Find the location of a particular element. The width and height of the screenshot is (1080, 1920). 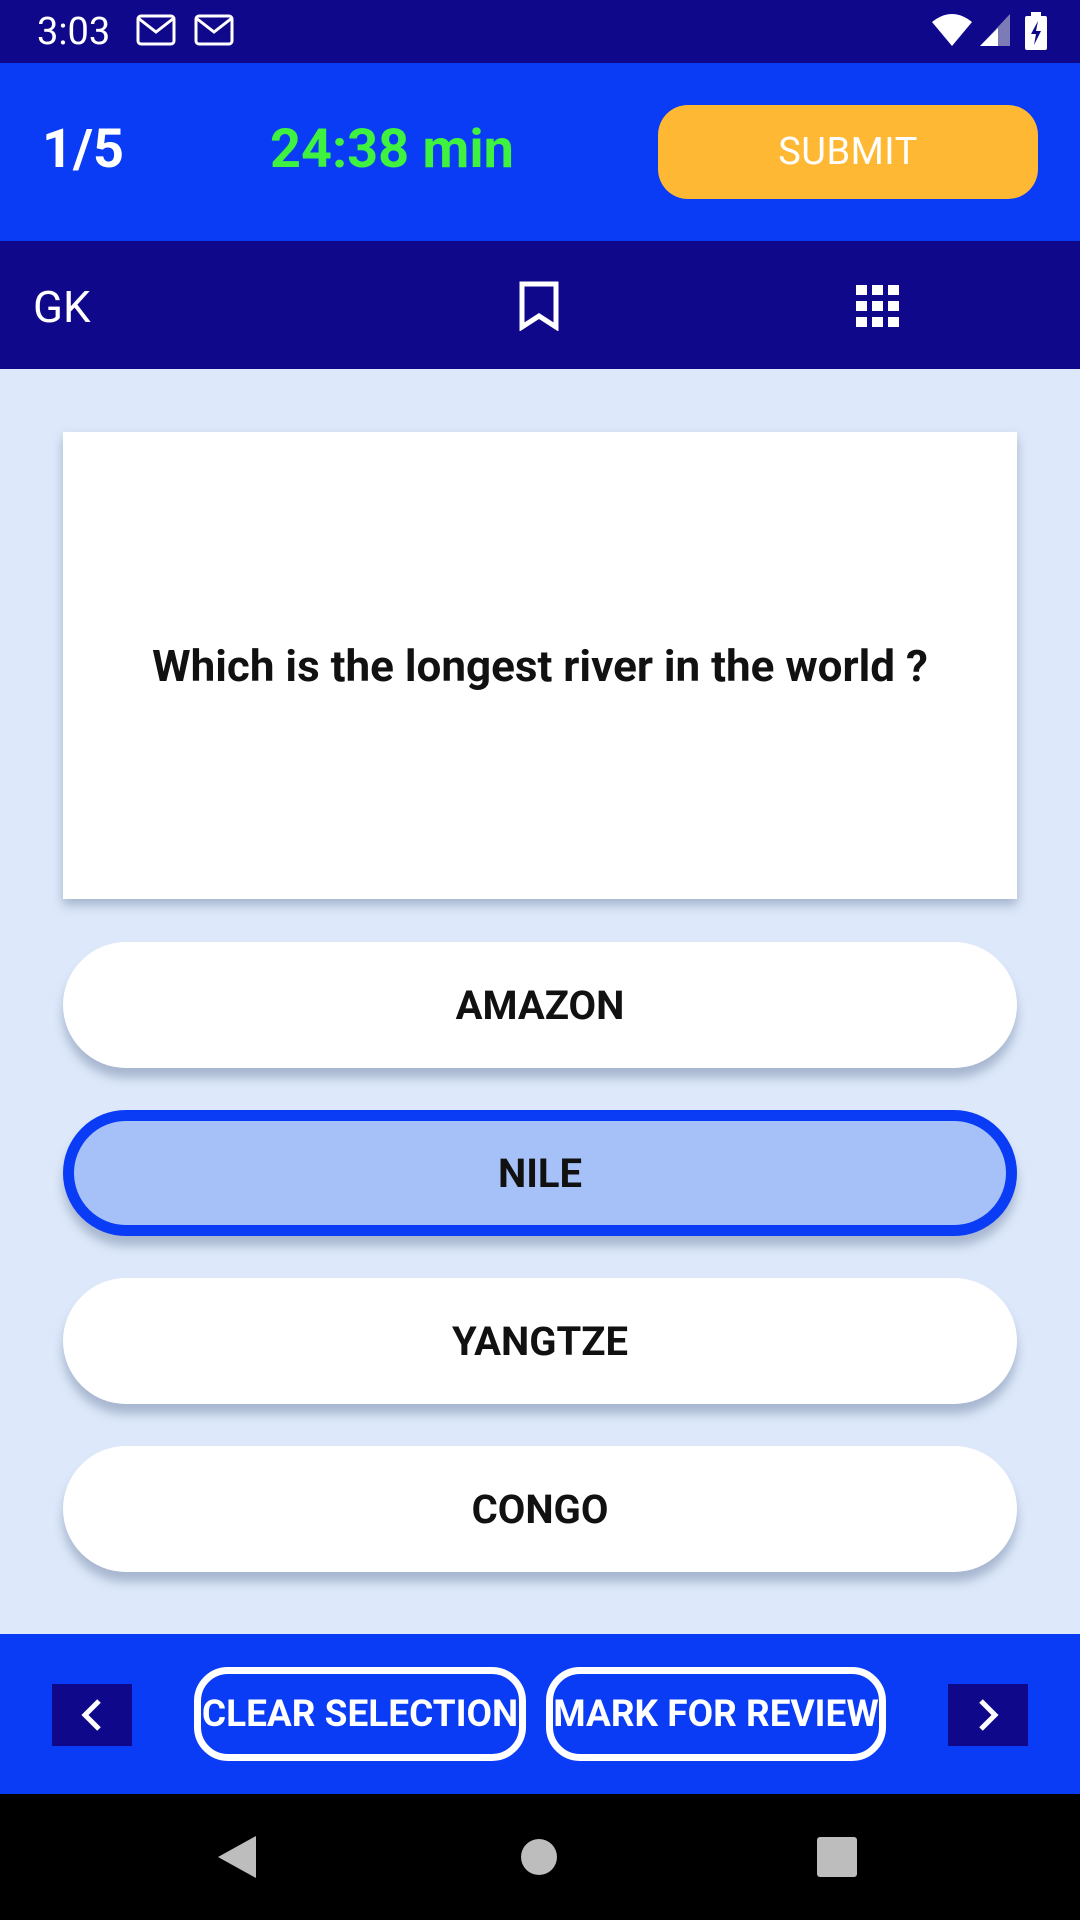

next-button is located at coordinates (988, 1715).